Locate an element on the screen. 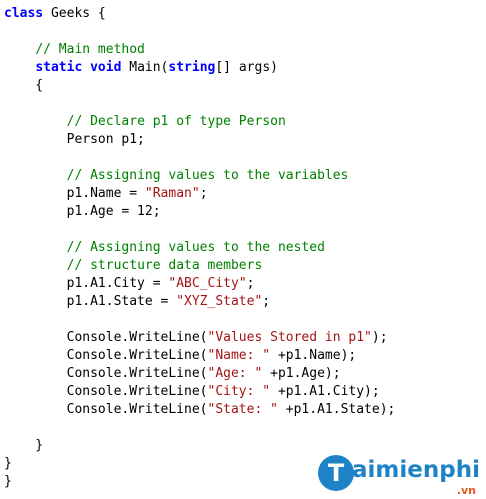 Image resolution: width=486 pixels, height=499 pixels. code-line: p1.Age = 12; is located at coordinates (82, 211).